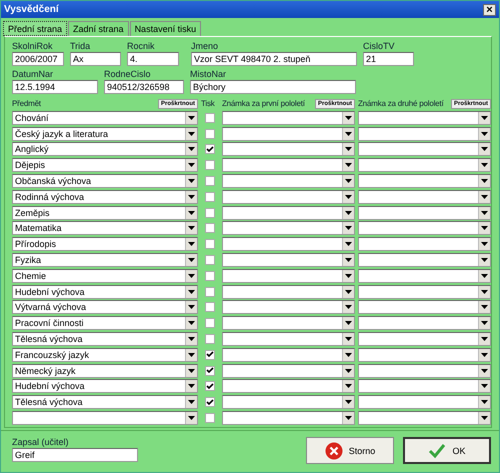  Describe the element at coordinates (153, 59) in the screenshot. I see `input-field: 4.` at that location.